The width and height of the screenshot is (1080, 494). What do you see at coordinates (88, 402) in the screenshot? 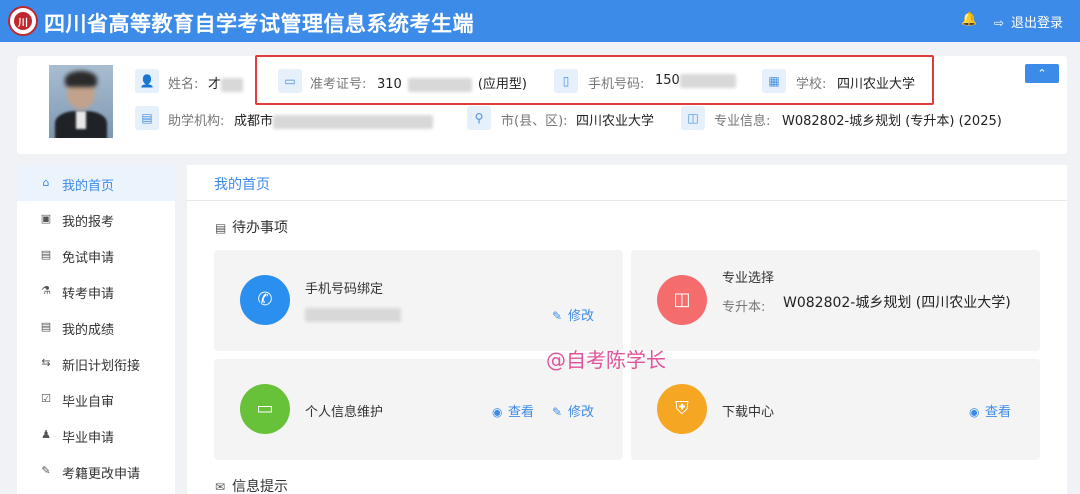
I see `sidebar-item-label: 毕业自审` at bounding box center [88, 402].